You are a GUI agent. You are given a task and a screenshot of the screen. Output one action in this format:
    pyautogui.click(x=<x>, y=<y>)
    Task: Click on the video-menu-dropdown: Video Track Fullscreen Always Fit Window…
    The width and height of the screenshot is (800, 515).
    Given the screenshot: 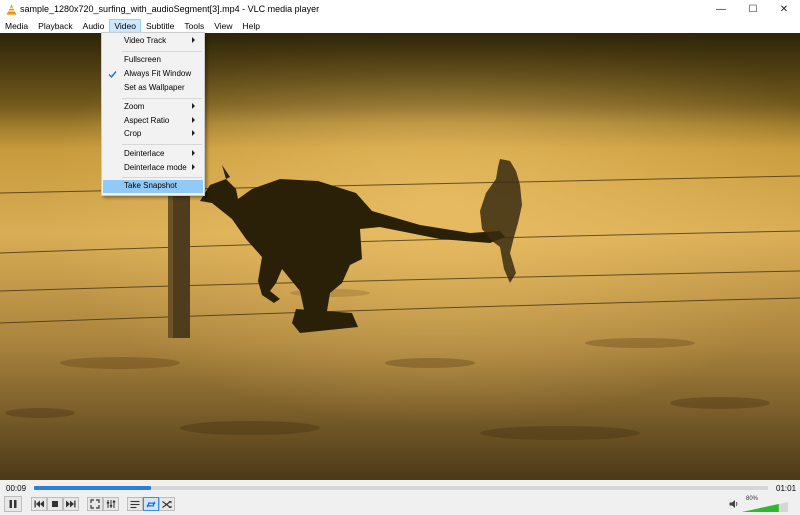 What is the action you would take?
    pyautogui.click(x=153, y=114)
    